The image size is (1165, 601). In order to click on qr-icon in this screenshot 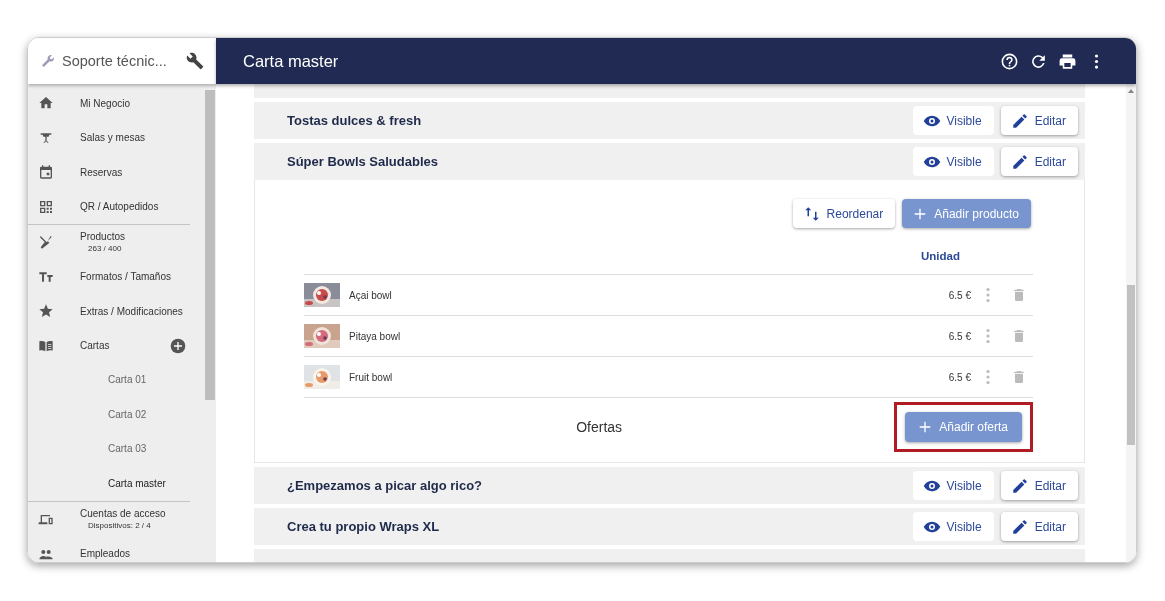, I will do `click(46, 206)`.